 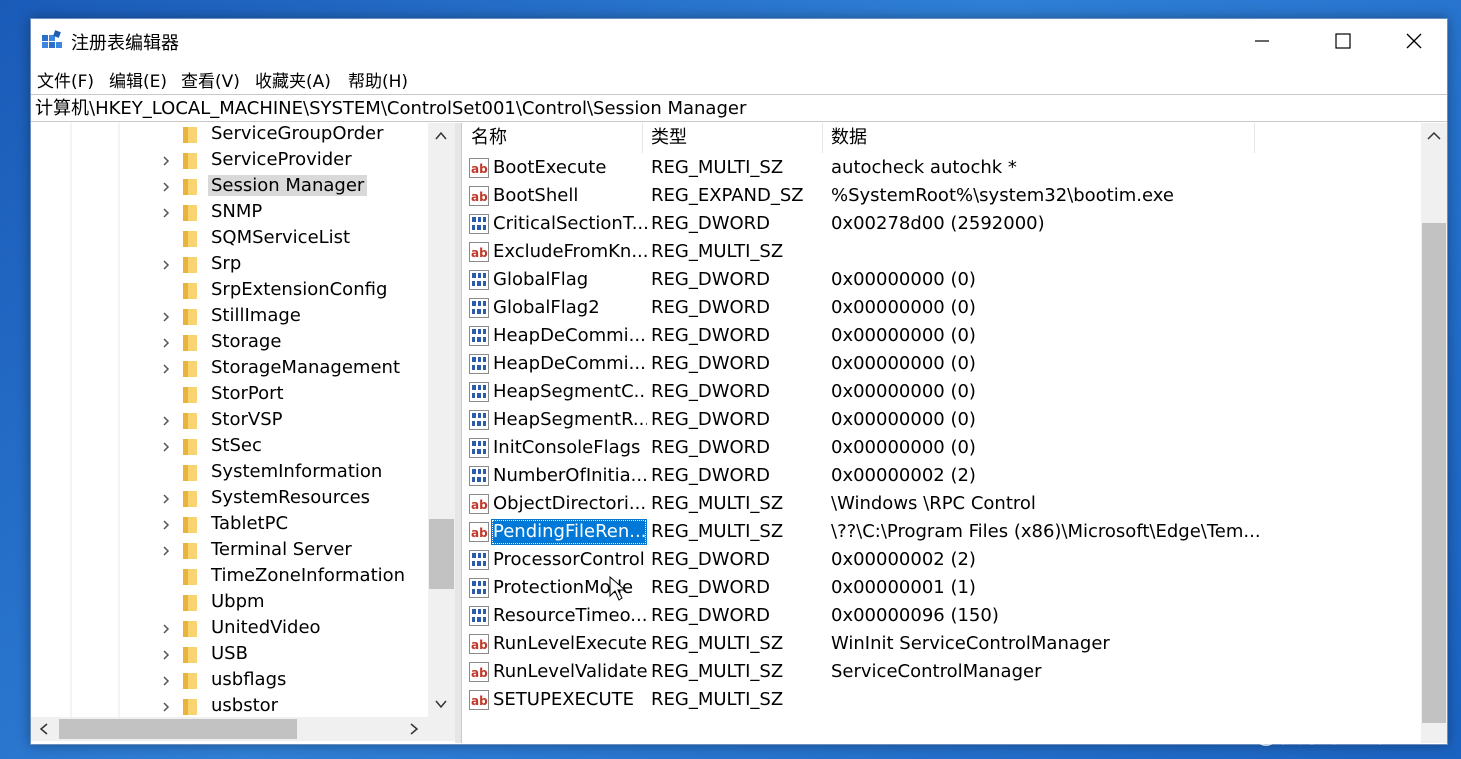 I want to click on value-row: ab SETUPEXECUTE REG_MULTI_SZ, so click(x=942, y=700).